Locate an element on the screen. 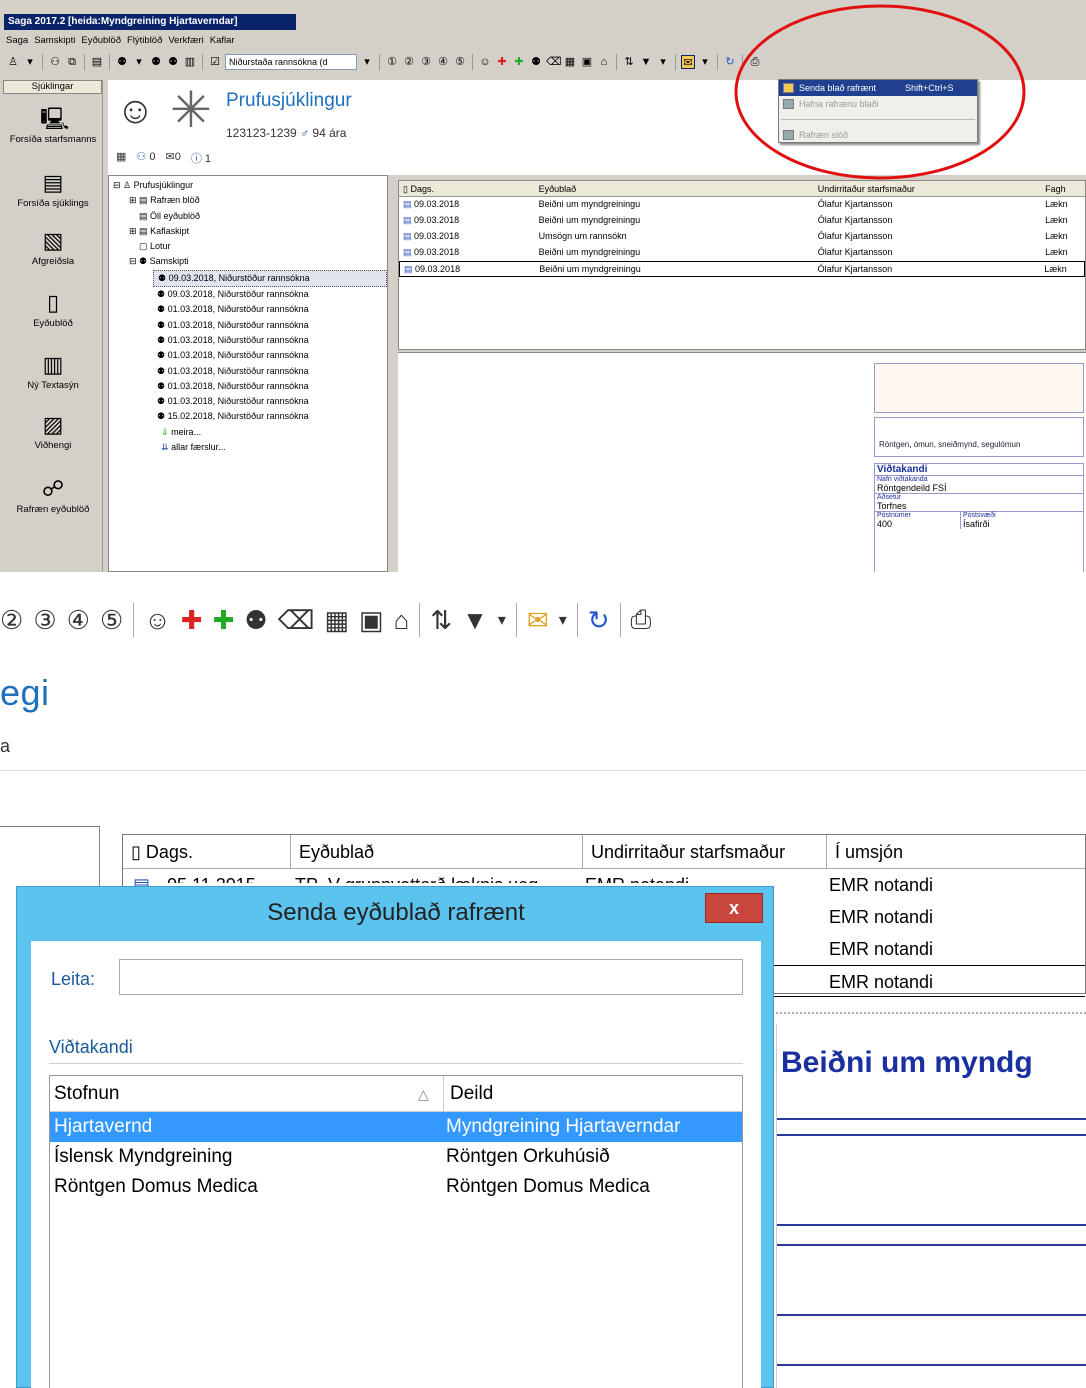 This screenshot has height=1388, width=1086. col-department: Deild is located at coordinates (468, 1093).